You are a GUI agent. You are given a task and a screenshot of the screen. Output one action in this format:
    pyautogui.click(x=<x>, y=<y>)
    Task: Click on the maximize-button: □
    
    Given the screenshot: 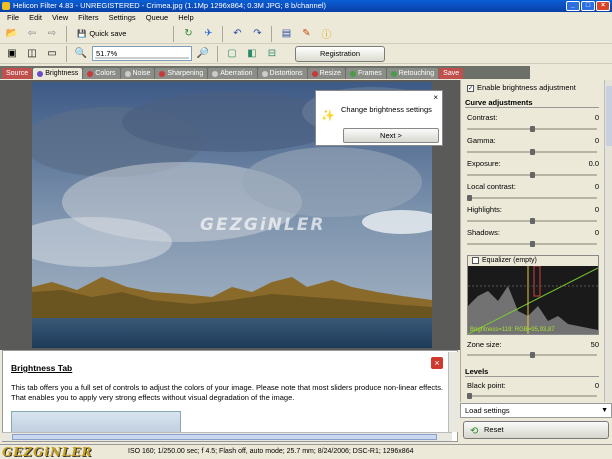 What is the action you would take?
    pyautogui.click(x=588, y=6)
    